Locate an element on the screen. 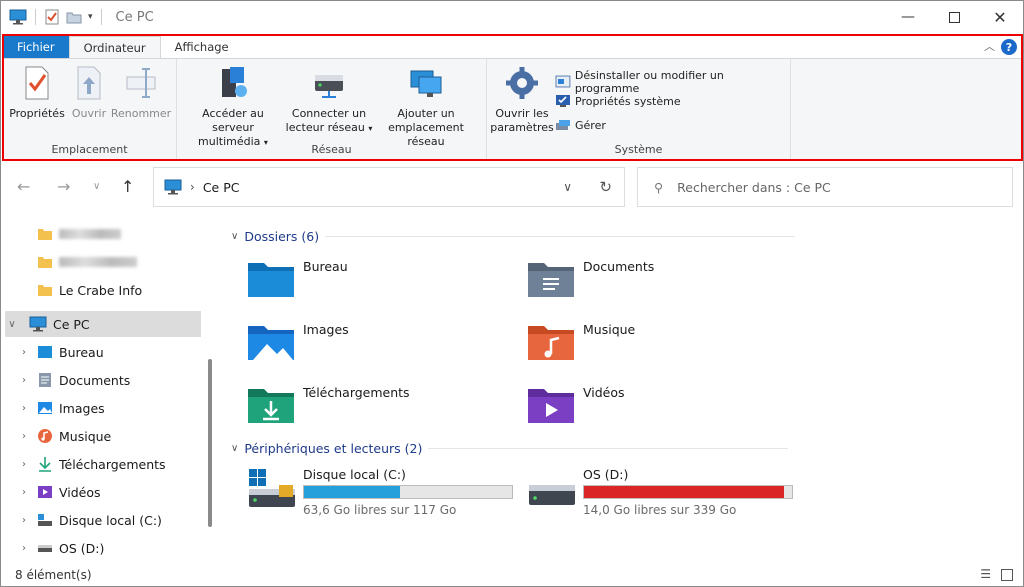  folder-musique: Musique is located at coordinates (581, 342).